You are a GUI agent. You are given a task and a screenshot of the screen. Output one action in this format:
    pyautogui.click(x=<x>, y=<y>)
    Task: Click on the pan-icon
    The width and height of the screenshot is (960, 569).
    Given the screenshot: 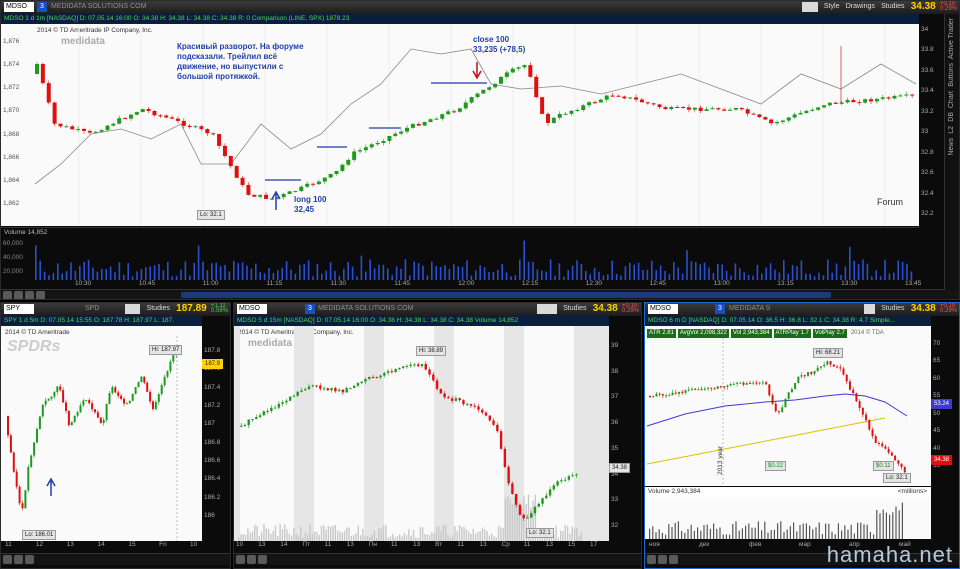 What is the action you would take?
    pyautogui.click(x=29, y=295)
    